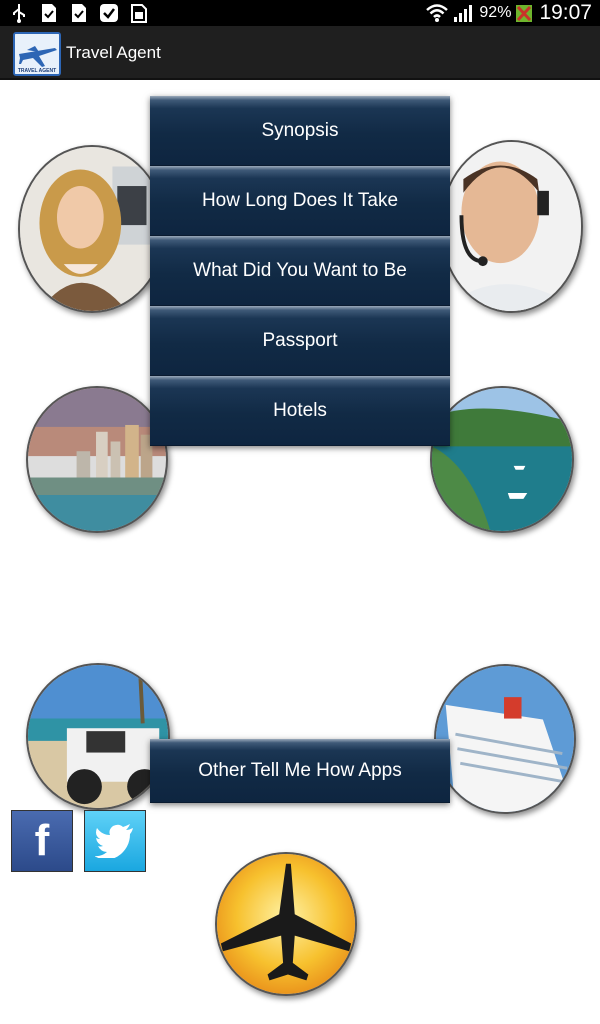  What do you see at coordinates (300, 13) in the screenshot?
I see `status-bar: 92% 19:07` at bounding box center [300, 13].